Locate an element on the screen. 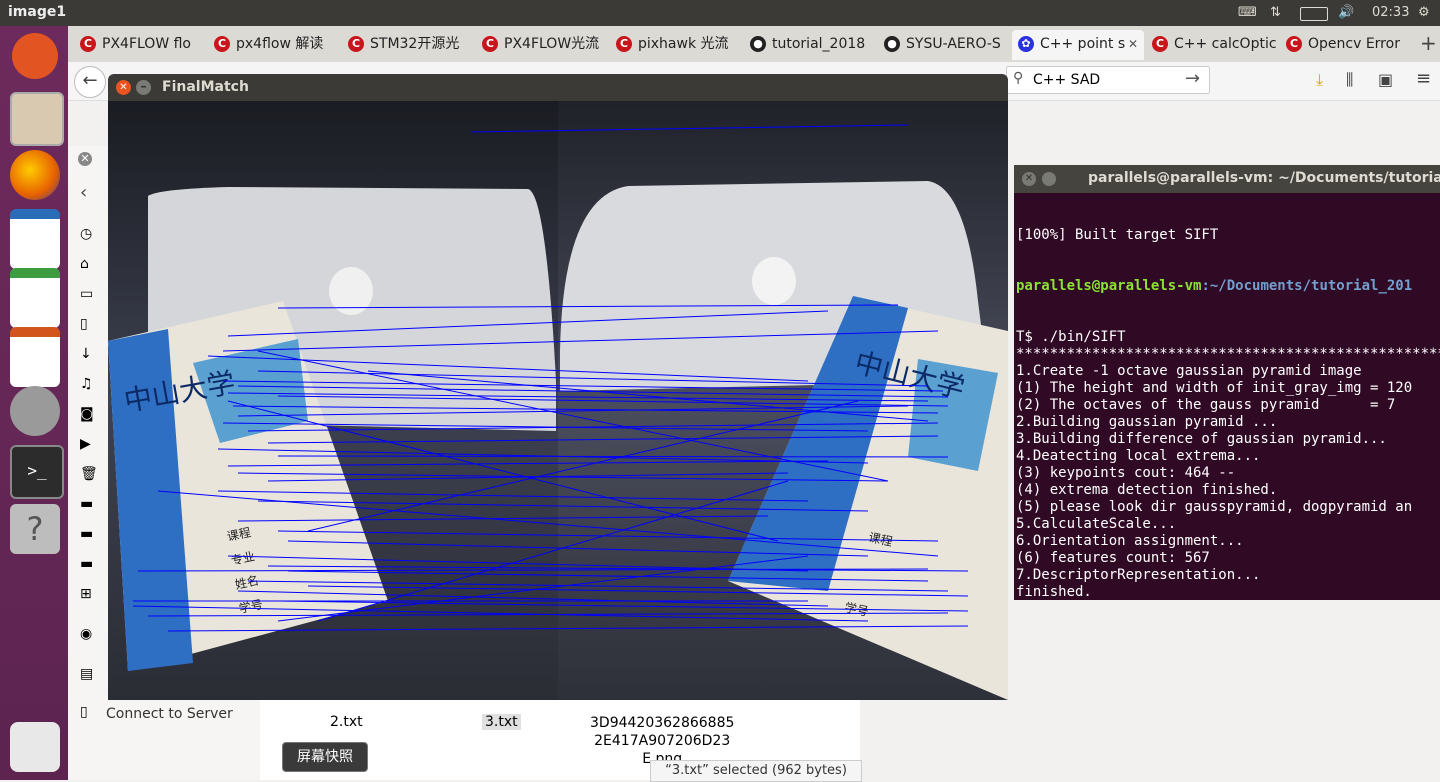 The image size is (1440, 782). recent-icon: ◷ is located at coordinates (86, 234).